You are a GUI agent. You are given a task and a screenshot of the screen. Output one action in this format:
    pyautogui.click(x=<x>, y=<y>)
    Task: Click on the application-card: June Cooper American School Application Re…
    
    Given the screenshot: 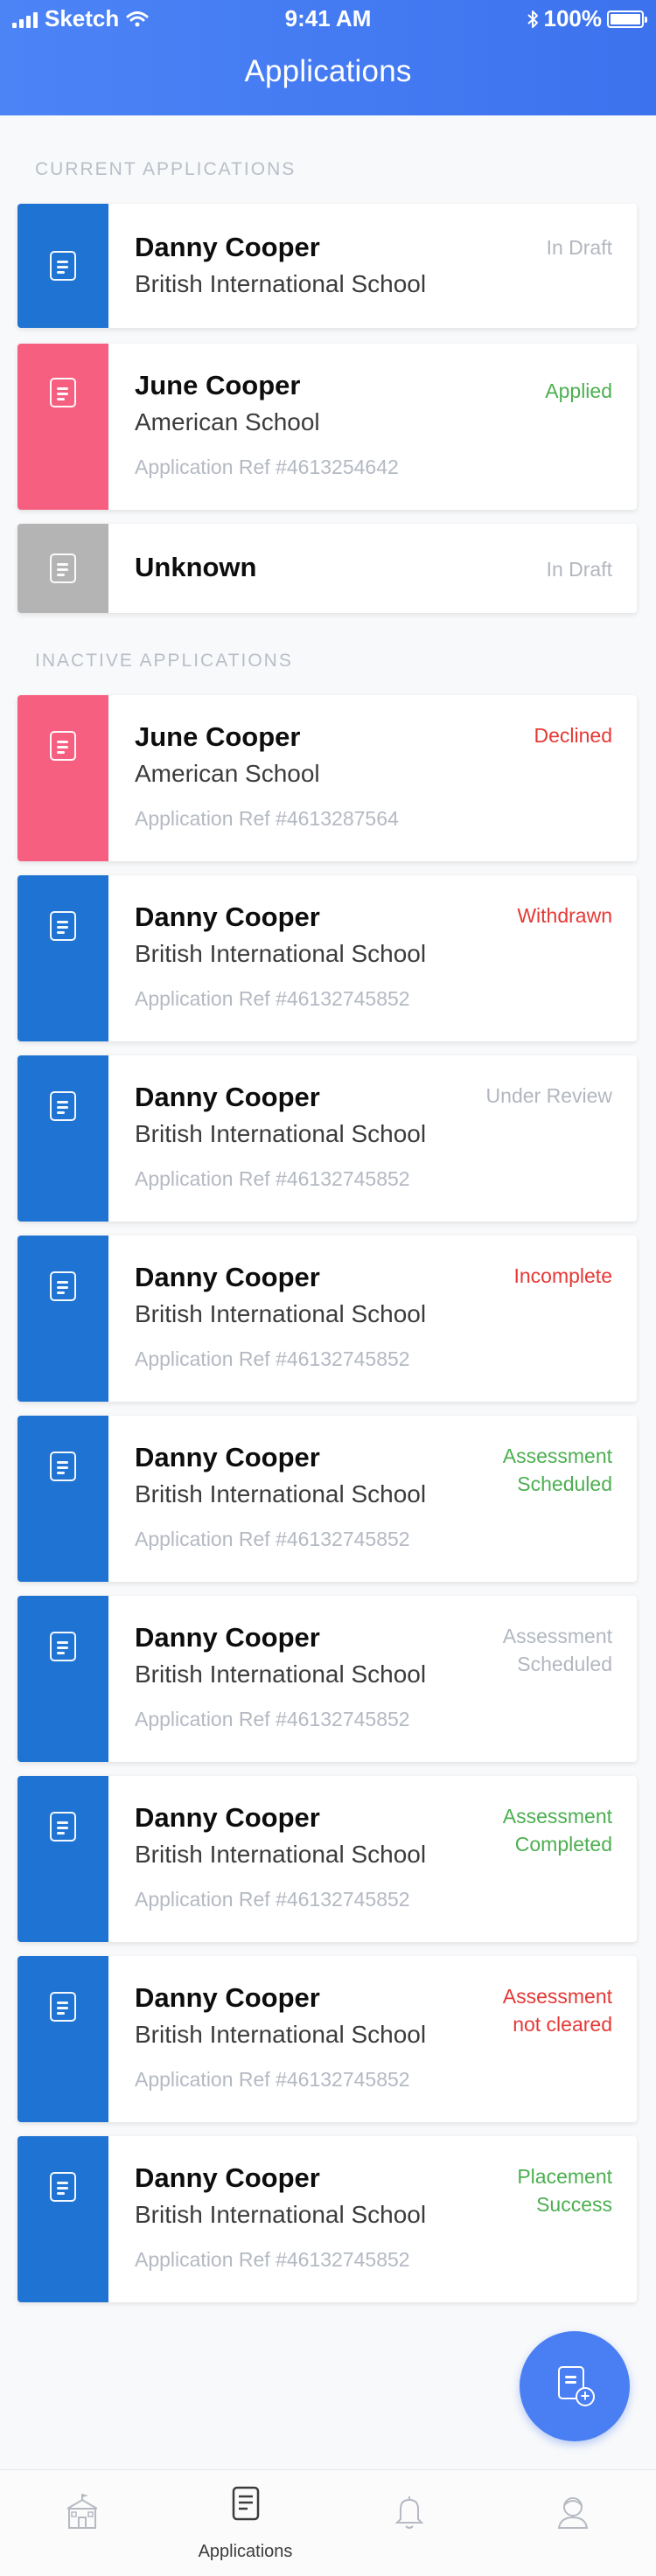 What is the action you would take?
    pyautogui.click(x=327, y=778)
    